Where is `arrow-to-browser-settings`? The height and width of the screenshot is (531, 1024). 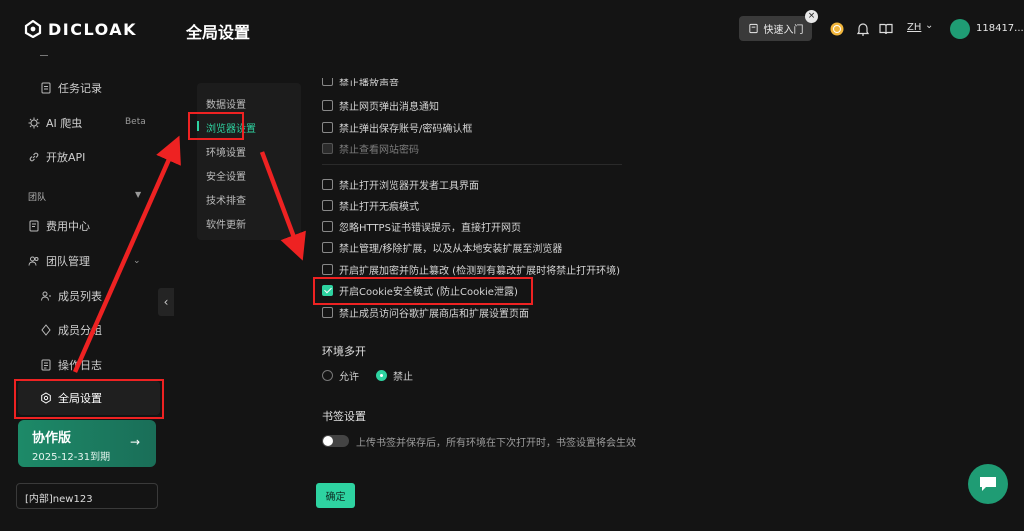
arrow-to-browser-settings is located at coordinates (126, 254).